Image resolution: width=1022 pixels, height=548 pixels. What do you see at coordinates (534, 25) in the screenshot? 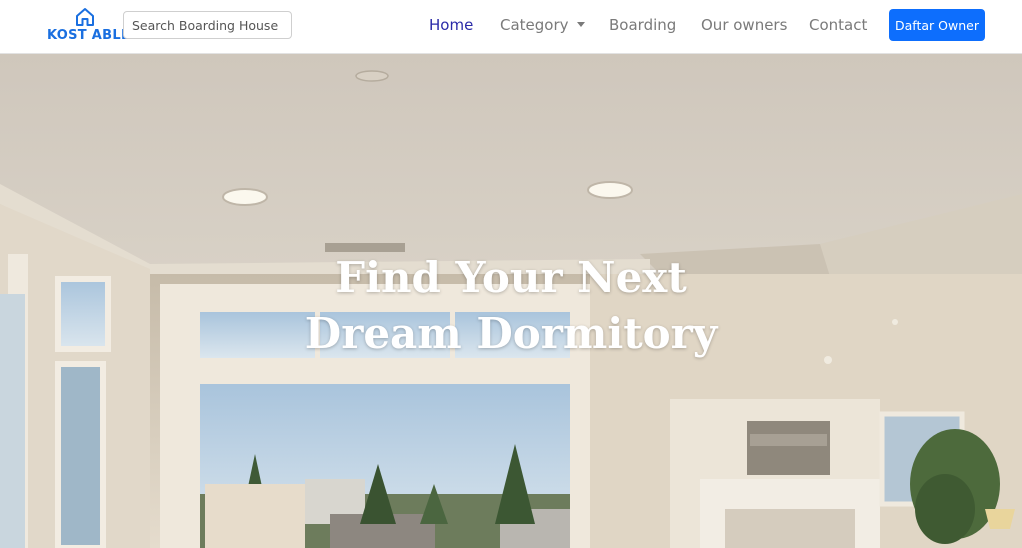
I see `nav-category-label: Category` at bounding box center [534, 25].